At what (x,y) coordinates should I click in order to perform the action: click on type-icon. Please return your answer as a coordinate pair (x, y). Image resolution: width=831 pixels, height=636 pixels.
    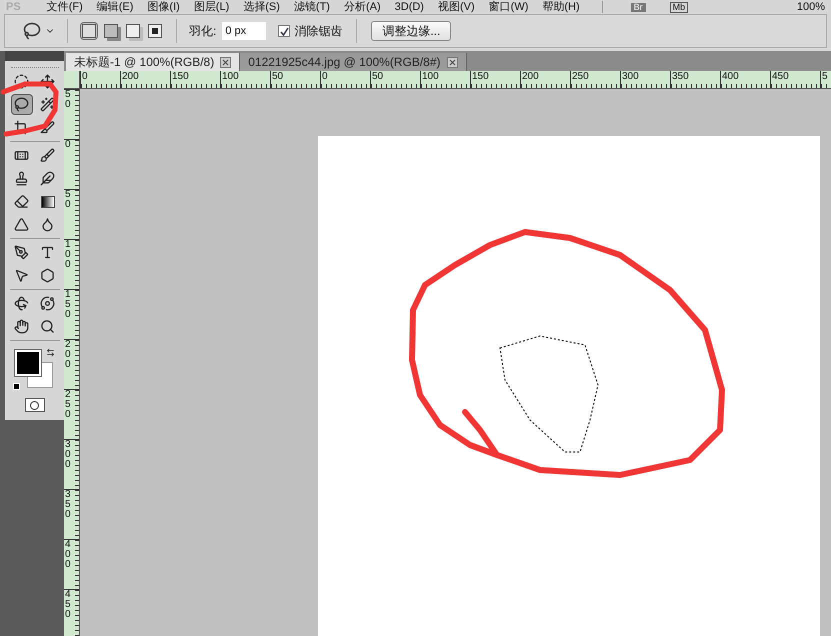
    Looking at the image, I should click on (47, 252).